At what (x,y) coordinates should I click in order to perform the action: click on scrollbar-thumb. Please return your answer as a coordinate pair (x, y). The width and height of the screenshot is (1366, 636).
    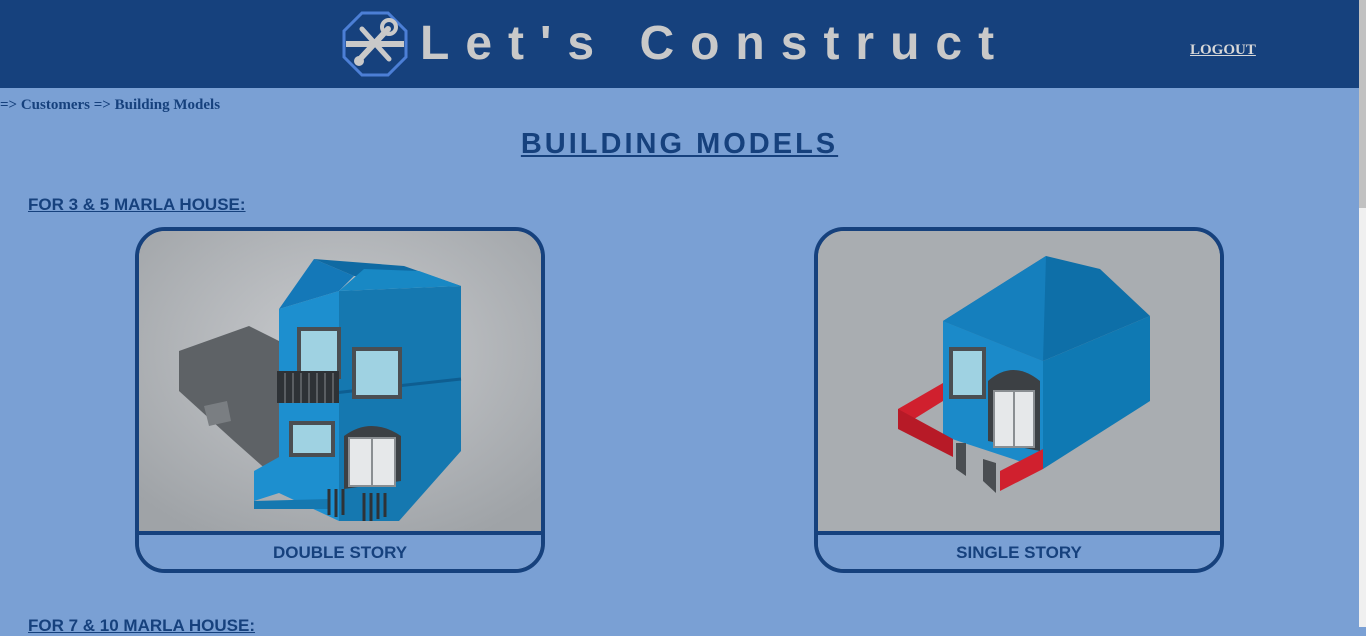
    Looking at the image, I should click on (1362, 104).